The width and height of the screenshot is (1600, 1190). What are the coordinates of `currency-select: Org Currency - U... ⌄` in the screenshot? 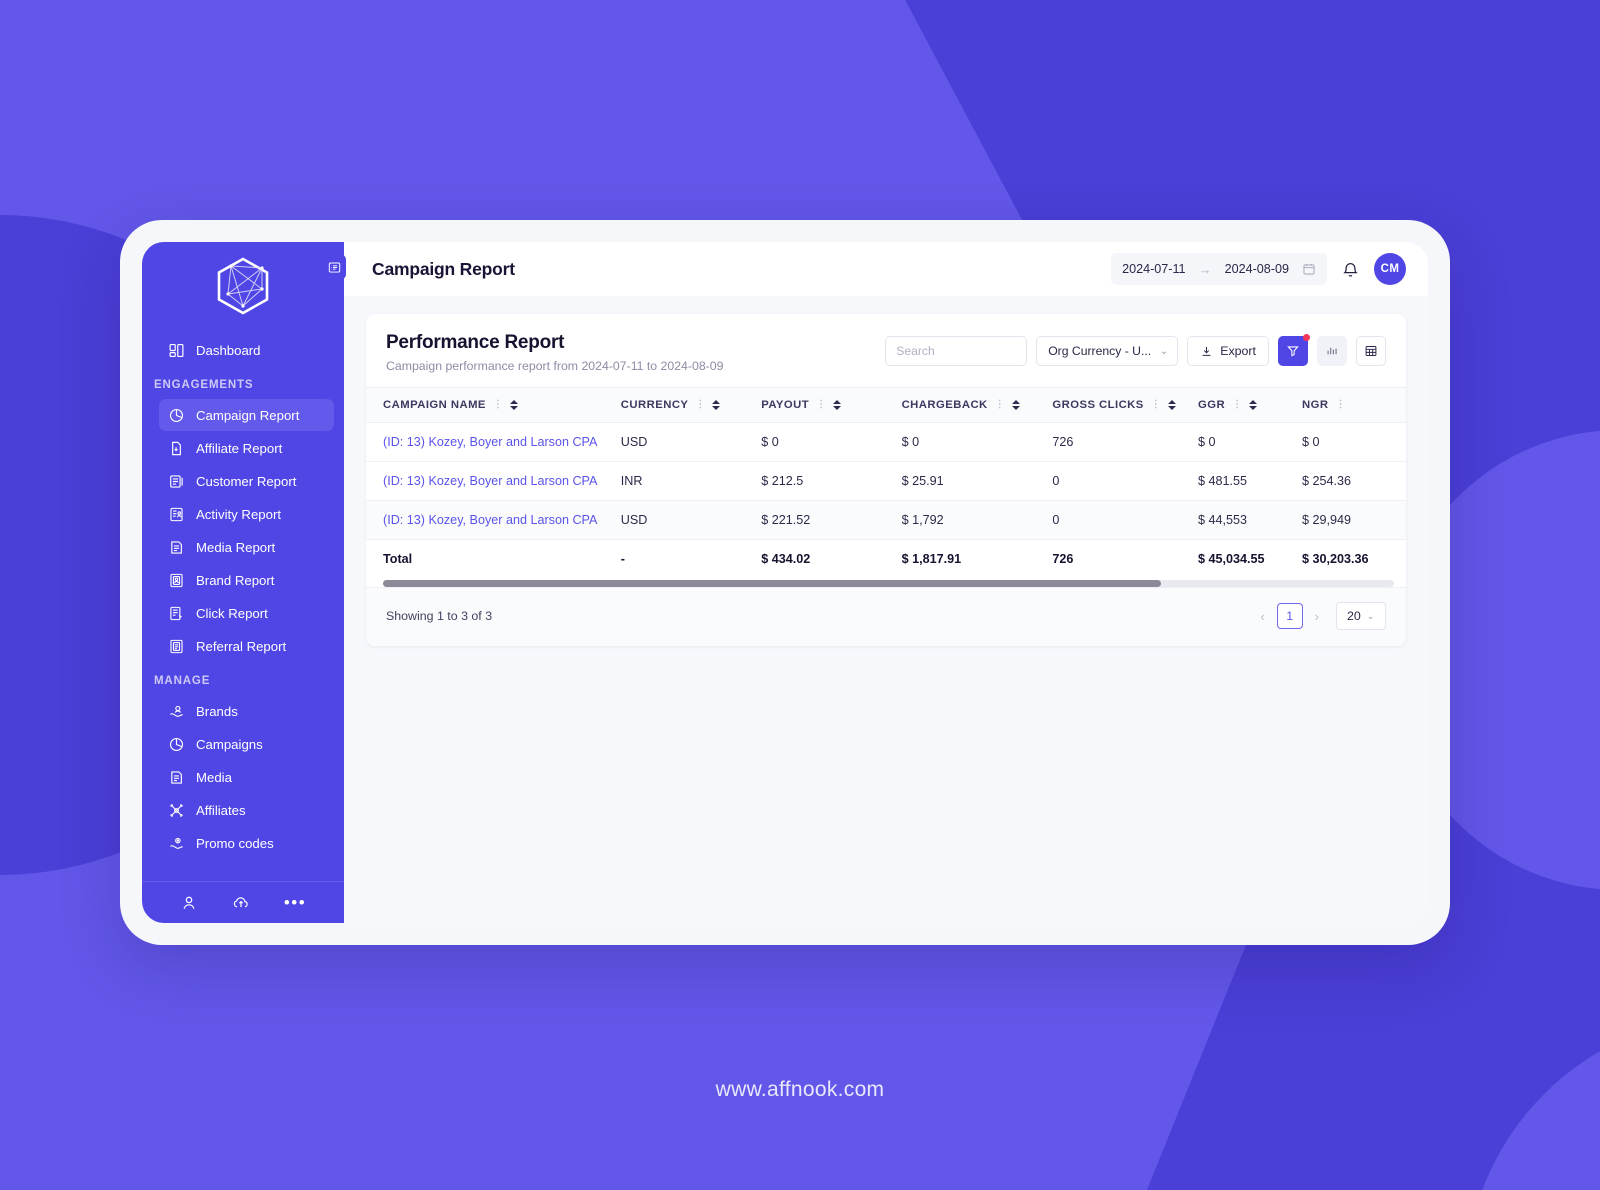 It's located at (1107, 351).